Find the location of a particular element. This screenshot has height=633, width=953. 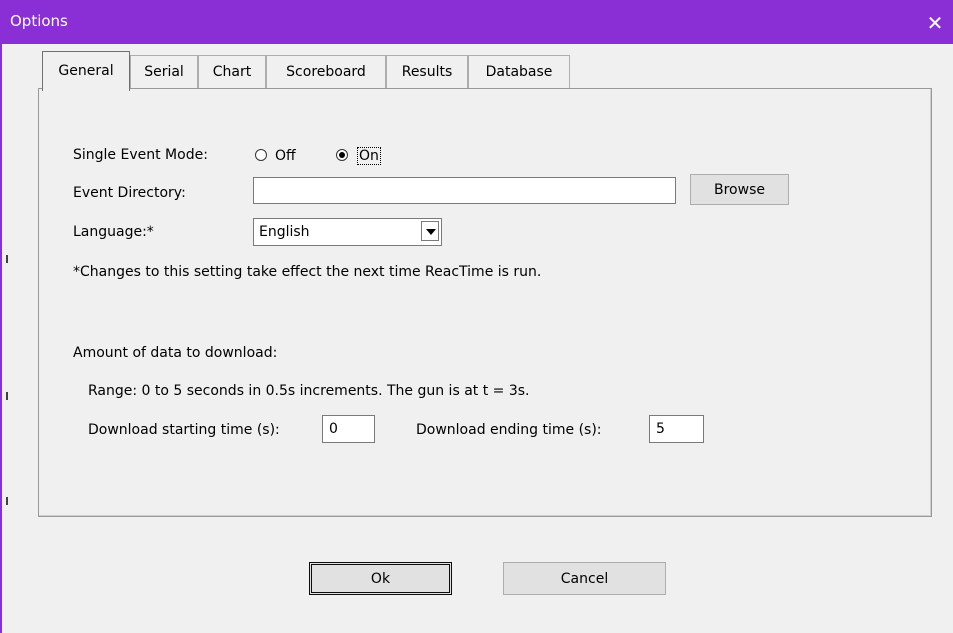

chevron-down-icon is located at coordinates (430, 231).